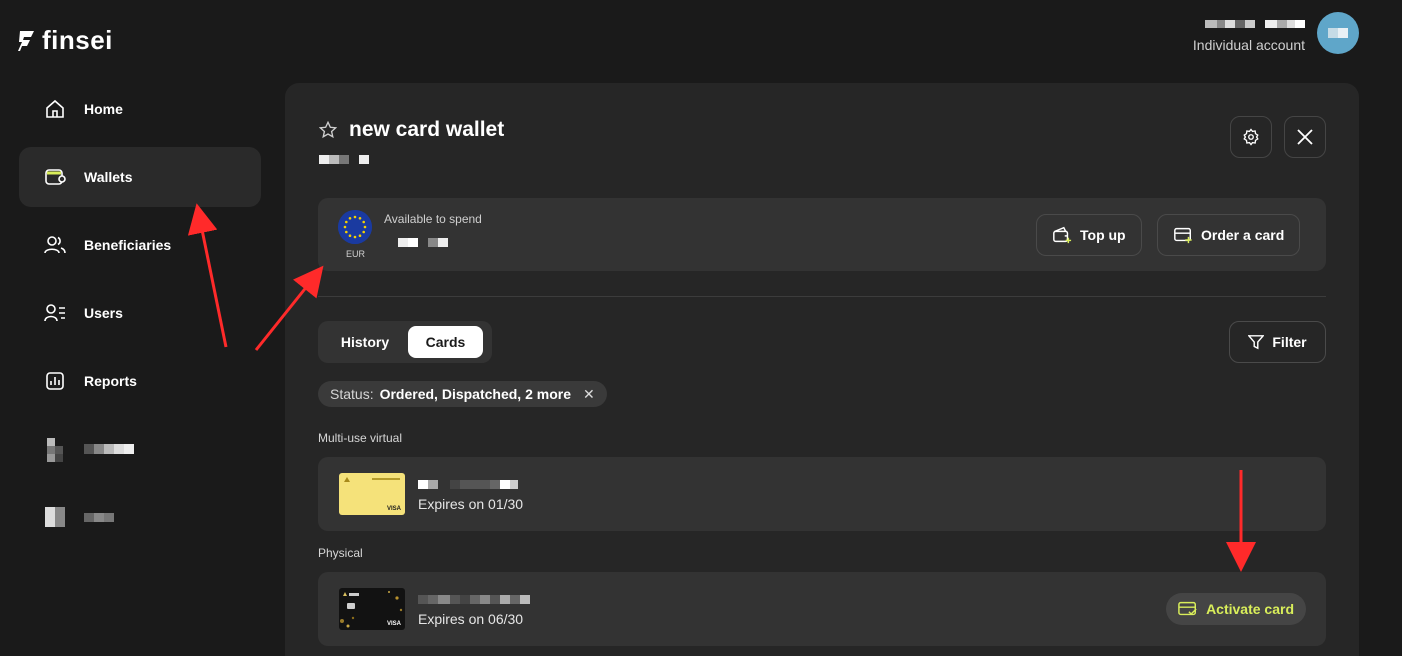  I want to click on card-expiry: Expires on 06/30, so click(471, 619).